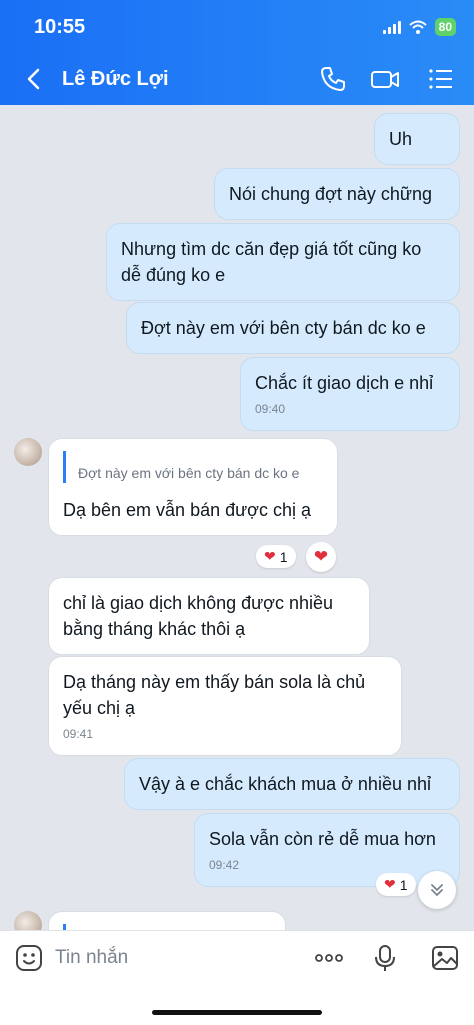  What do you see at coordinates (344, 383) in the screenshot?
I see `message-text: Chắc ít giao dịch e nhỉ` at bounding box center [344, 383].